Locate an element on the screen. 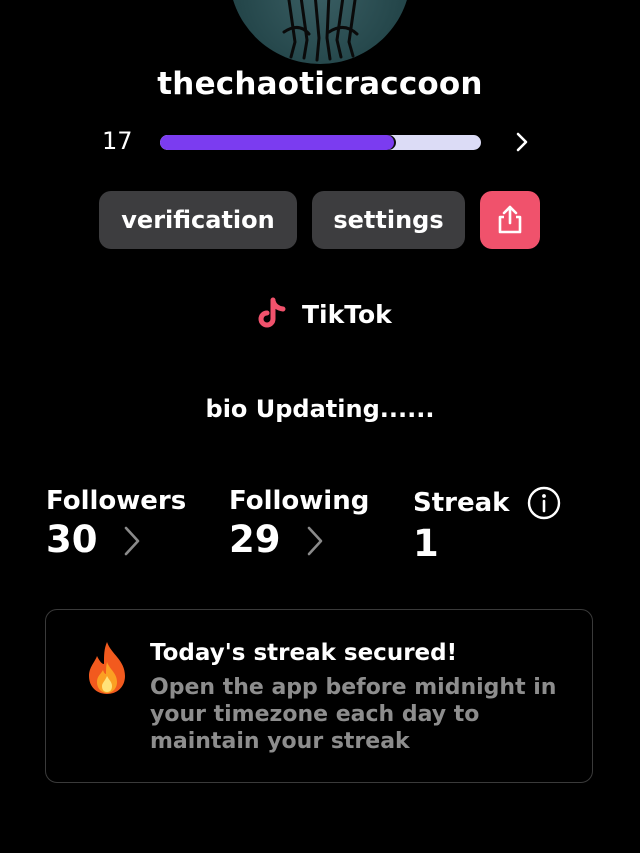  linked-platform: TikTok is located at coordinates (324, 314).